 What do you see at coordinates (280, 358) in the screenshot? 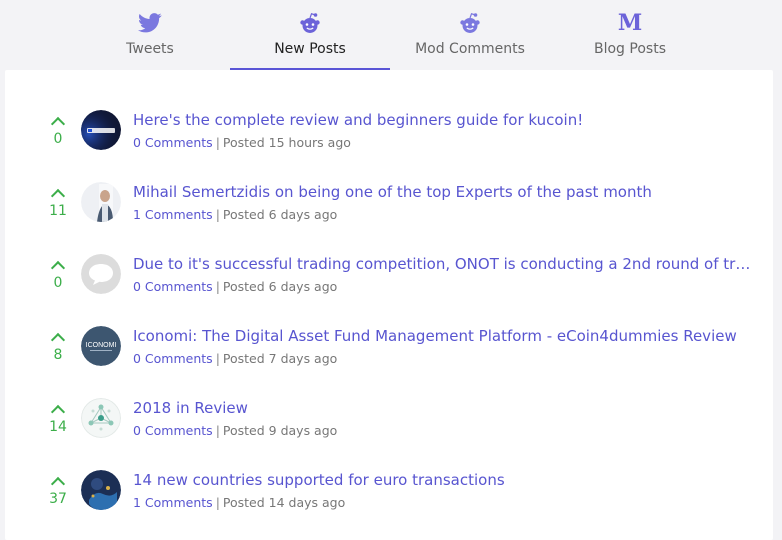
I see `posted-time: Posted 7 days ago` at bounding box center [280, 358].